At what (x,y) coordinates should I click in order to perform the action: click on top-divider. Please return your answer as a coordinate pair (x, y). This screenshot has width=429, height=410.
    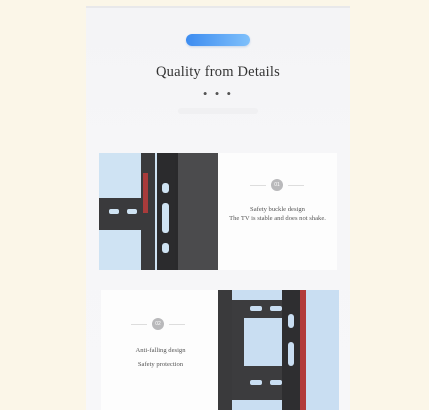
    Looking at the image, I should click on (218, 7).